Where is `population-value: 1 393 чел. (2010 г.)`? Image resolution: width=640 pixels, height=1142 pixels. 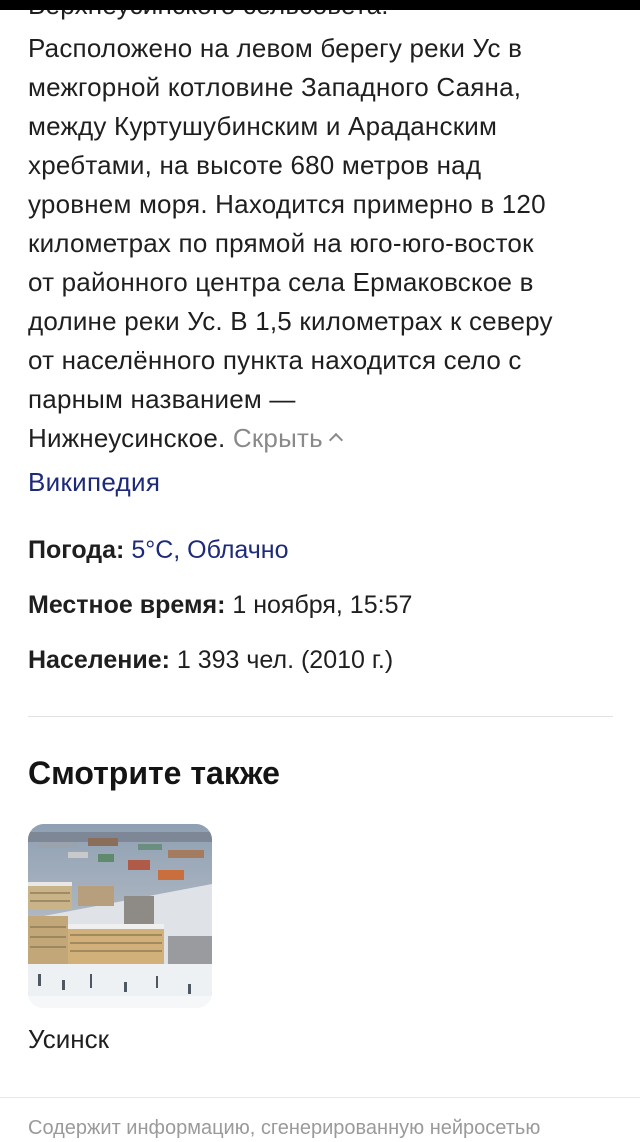
population-value: 1 393 чел. (2010 г.) is located at coordinates (285, 660).